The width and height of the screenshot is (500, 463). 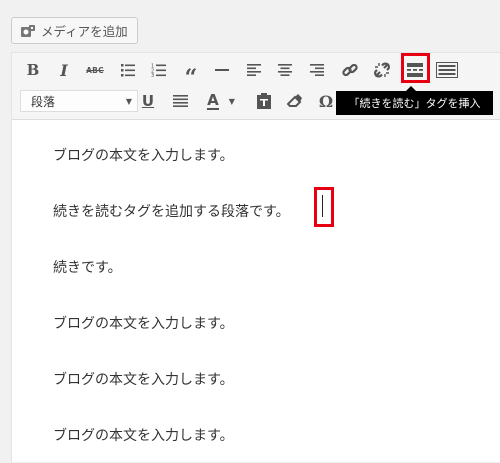 What do you see at coordinates (415, 68) in the screenshot?
I see `read-more-highlight` at bounding box center [415, 68].